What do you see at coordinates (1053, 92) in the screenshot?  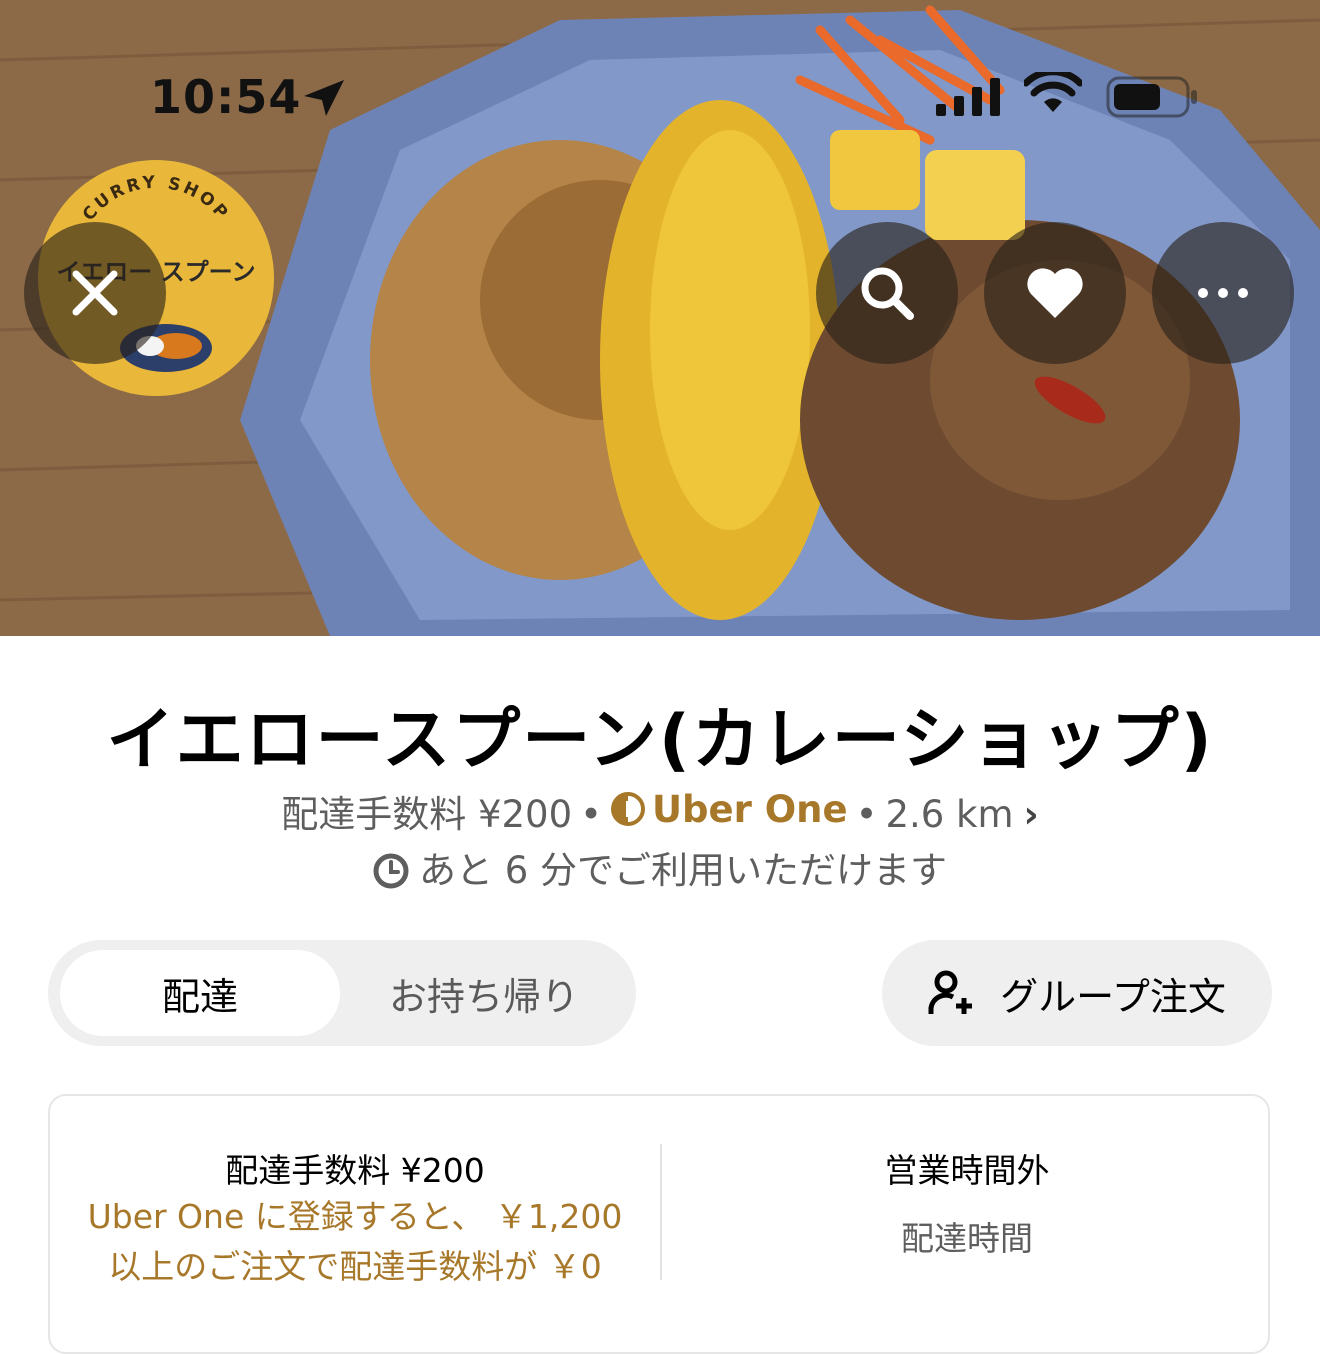 I see `wifi-icon` at bounding box center [1053, 92].